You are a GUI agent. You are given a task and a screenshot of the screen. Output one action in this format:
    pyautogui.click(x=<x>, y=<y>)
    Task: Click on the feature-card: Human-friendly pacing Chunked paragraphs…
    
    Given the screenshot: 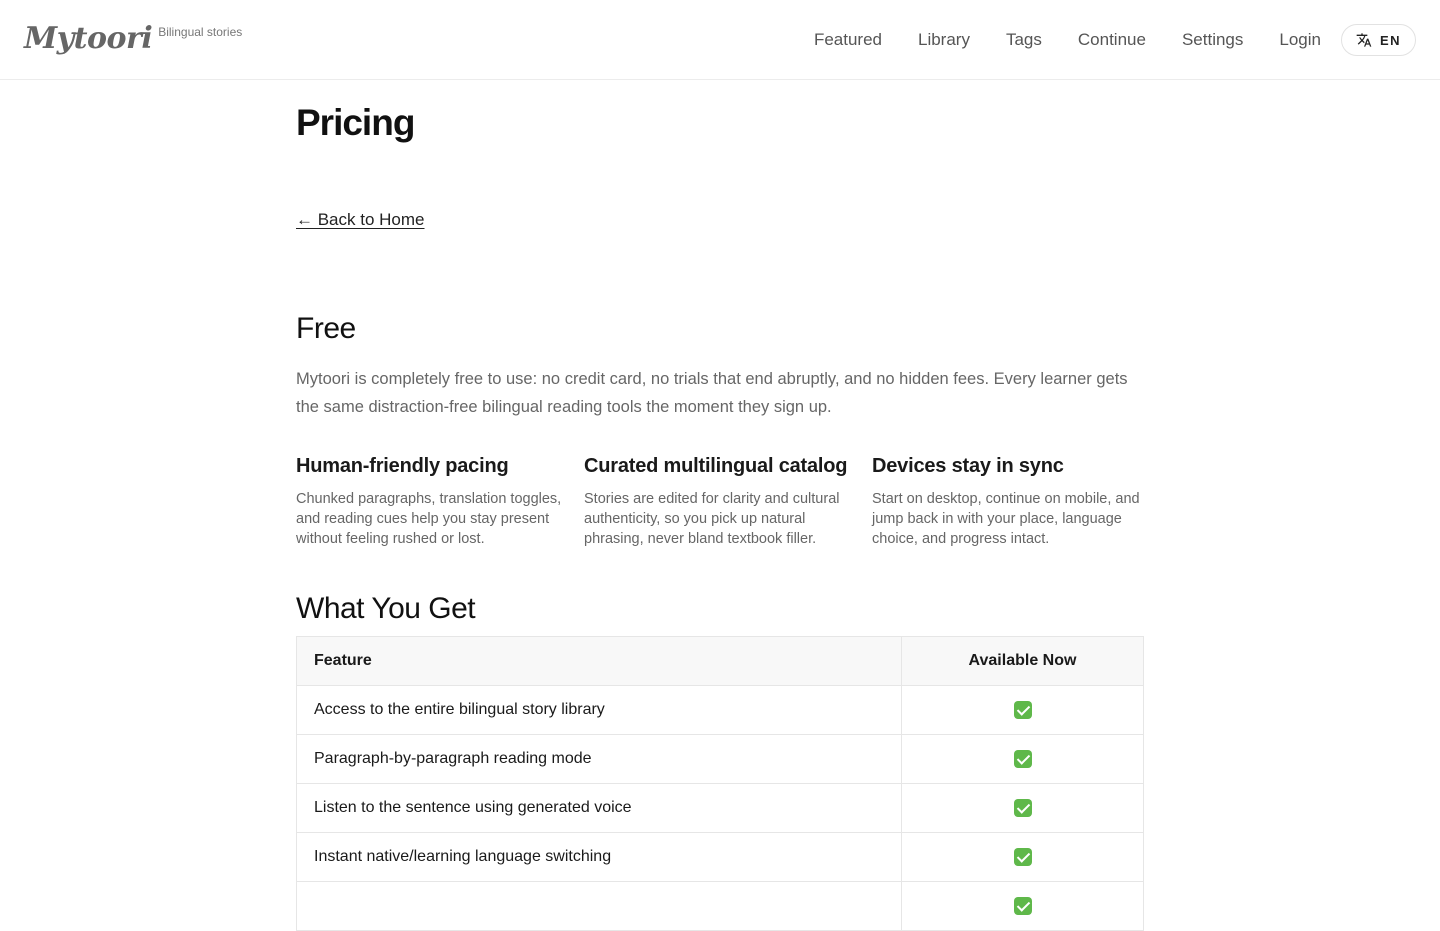 What is the action you would take?
    pyautogui.click(x=440, y=501)
    